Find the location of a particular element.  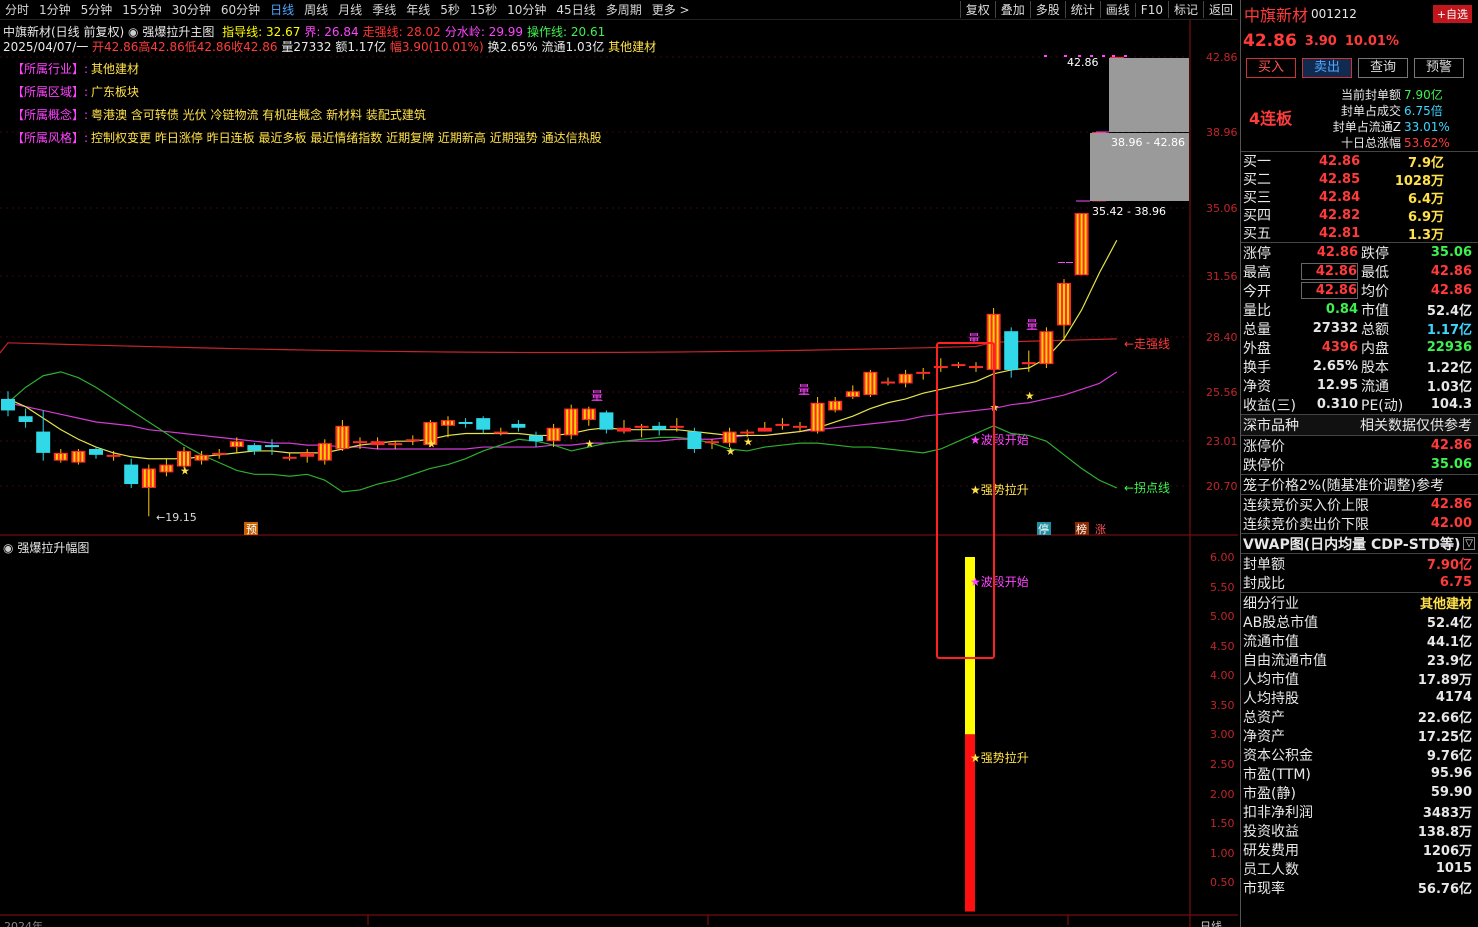

stat-row: 今开 42.86 均价 42.86 is located at coordinates (1359, 290).